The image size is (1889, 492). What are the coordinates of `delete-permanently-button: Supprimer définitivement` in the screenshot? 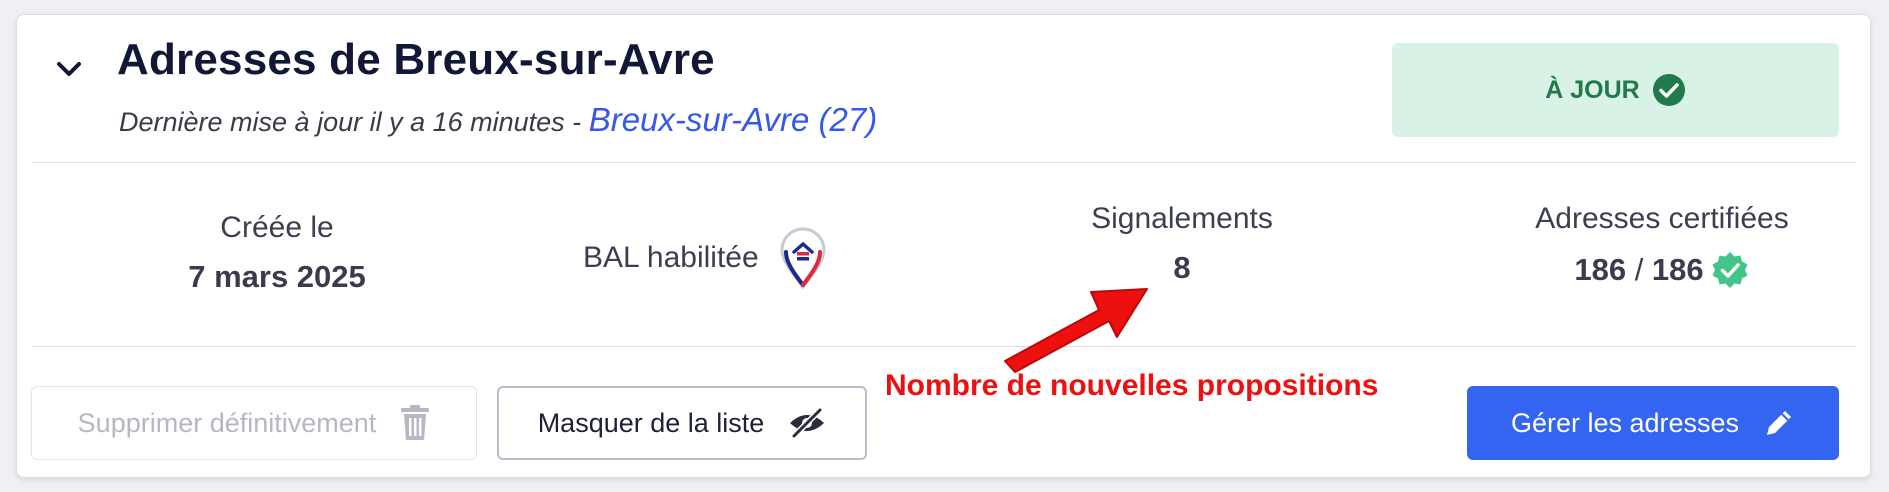 It's located at (254, 423).